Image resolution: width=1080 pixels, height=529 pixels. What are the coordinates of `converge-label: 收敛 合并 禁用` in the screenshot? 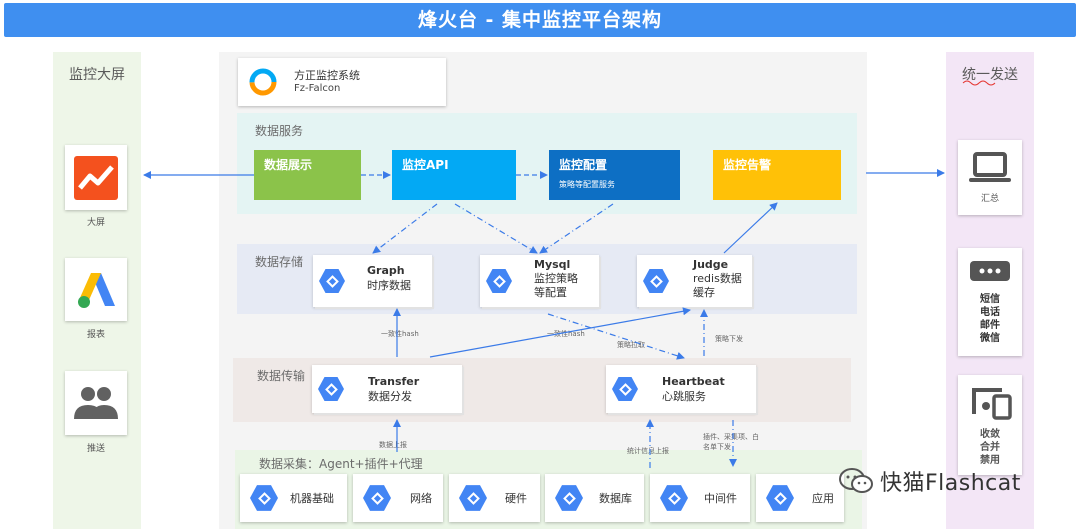 It's located at (990, 447).